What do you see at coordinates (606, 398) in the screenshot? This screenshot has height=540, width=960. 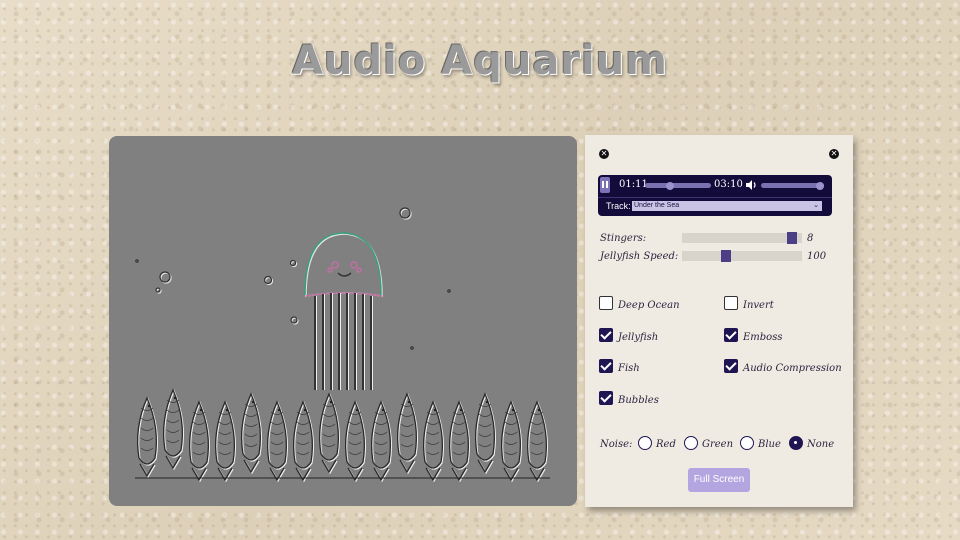 I see `bubbles-checkbox` at bounding box center [606, 398].